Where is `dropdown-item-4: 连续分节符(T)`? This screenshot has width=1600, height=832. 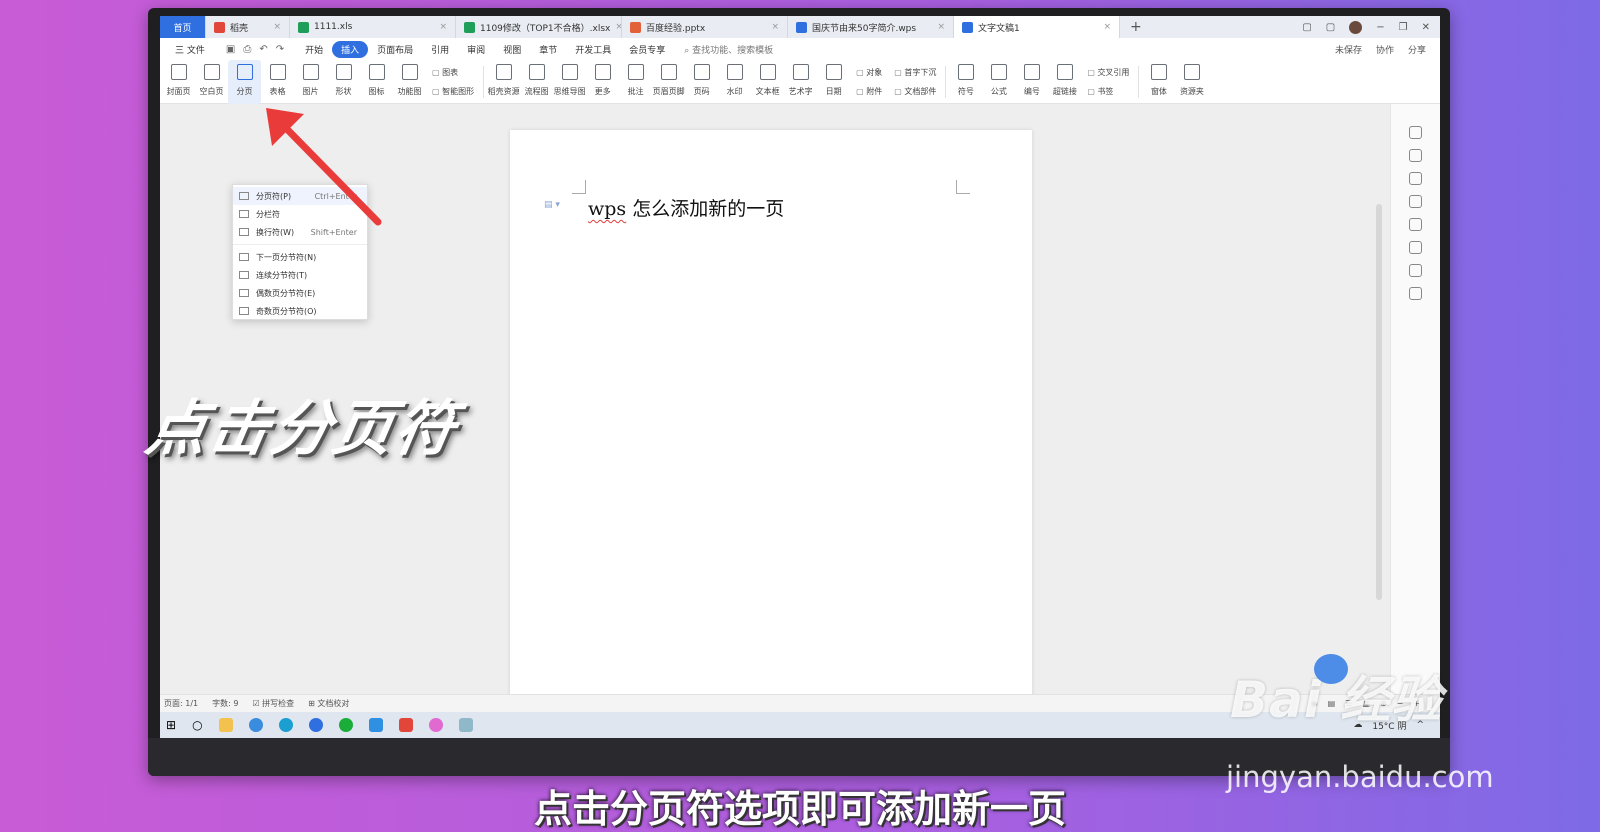 dropdown-item-4: 连续分节符(T) is located at coordinates (300, 275).